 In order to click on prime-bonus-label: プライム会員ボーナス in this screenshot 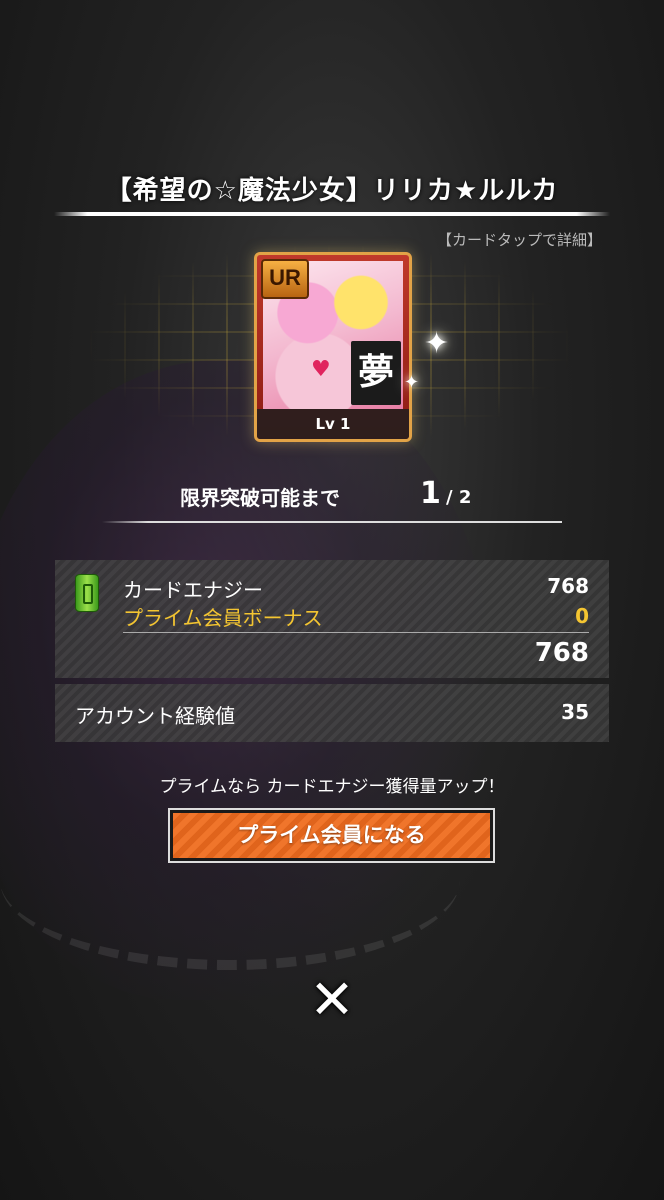, I will do `click(223, 618)`.